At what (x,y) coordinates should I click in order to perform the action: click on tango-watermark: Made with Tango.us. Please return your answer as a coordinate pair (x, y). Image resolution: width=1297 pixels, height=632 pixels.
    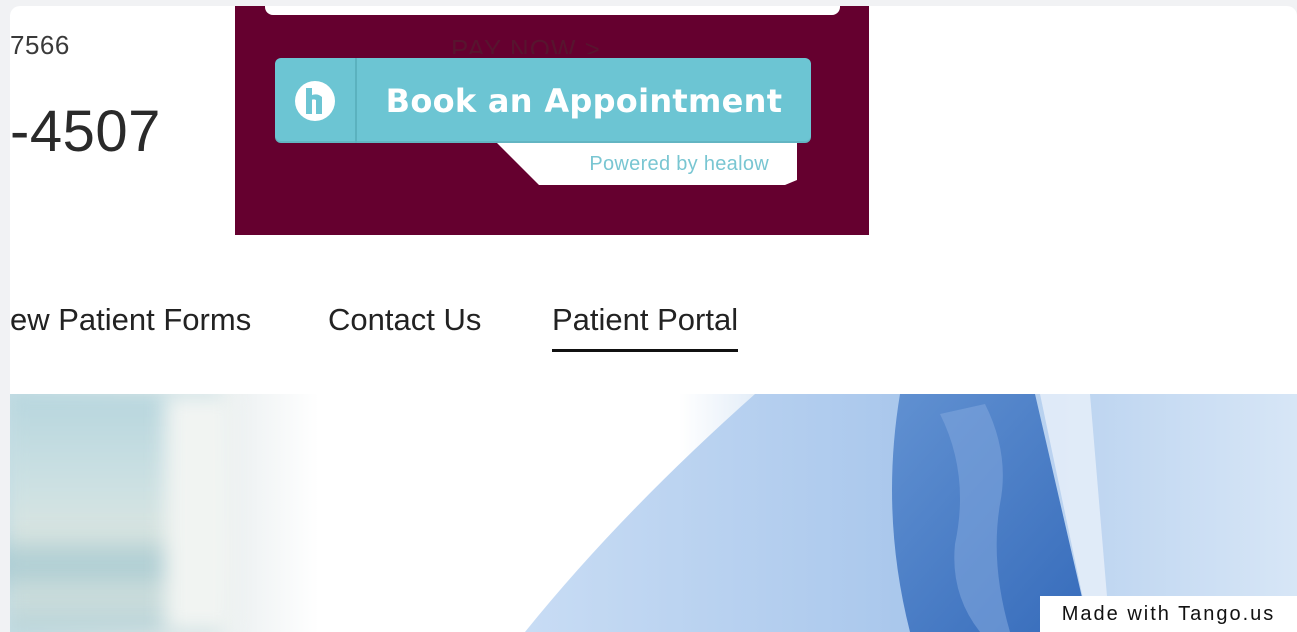
    Looking at the image, I should click on (1168, 614).